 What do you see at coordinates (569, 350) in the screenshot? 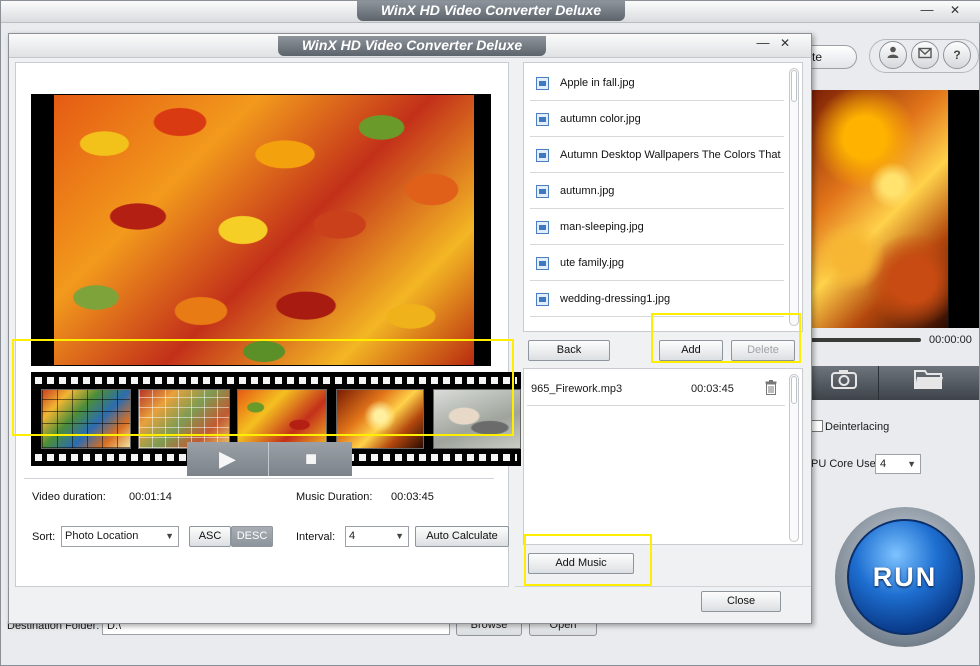
I see `back-button: Back` at bounding box center [569, 350].